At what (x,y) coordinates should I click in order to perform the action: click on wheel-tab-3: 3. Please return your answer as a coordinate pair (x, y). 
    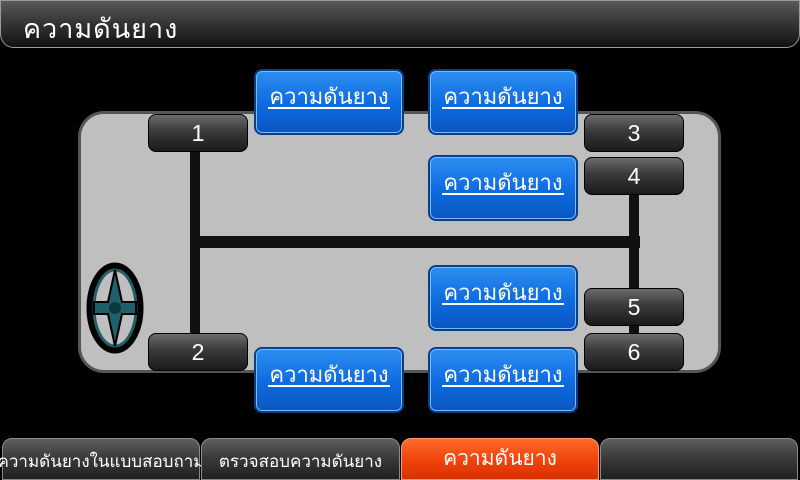
    Looking at the image, I should click on (634, 133).